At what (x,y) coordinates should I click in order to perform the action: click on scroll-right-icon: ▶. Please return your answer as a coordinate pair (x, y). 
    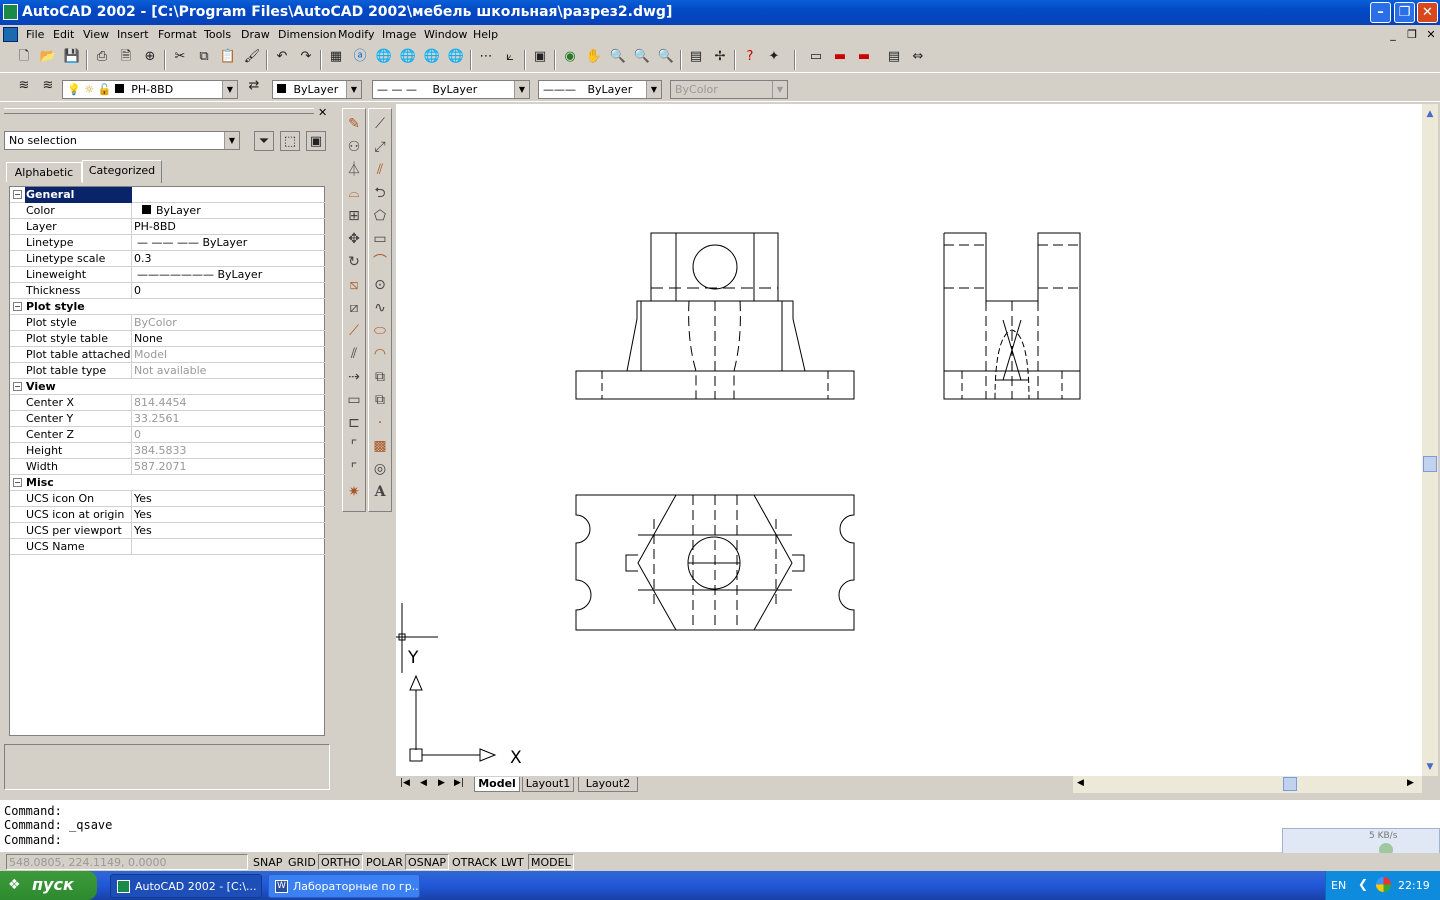
    Looking at the image, I should click on (1410, 783).